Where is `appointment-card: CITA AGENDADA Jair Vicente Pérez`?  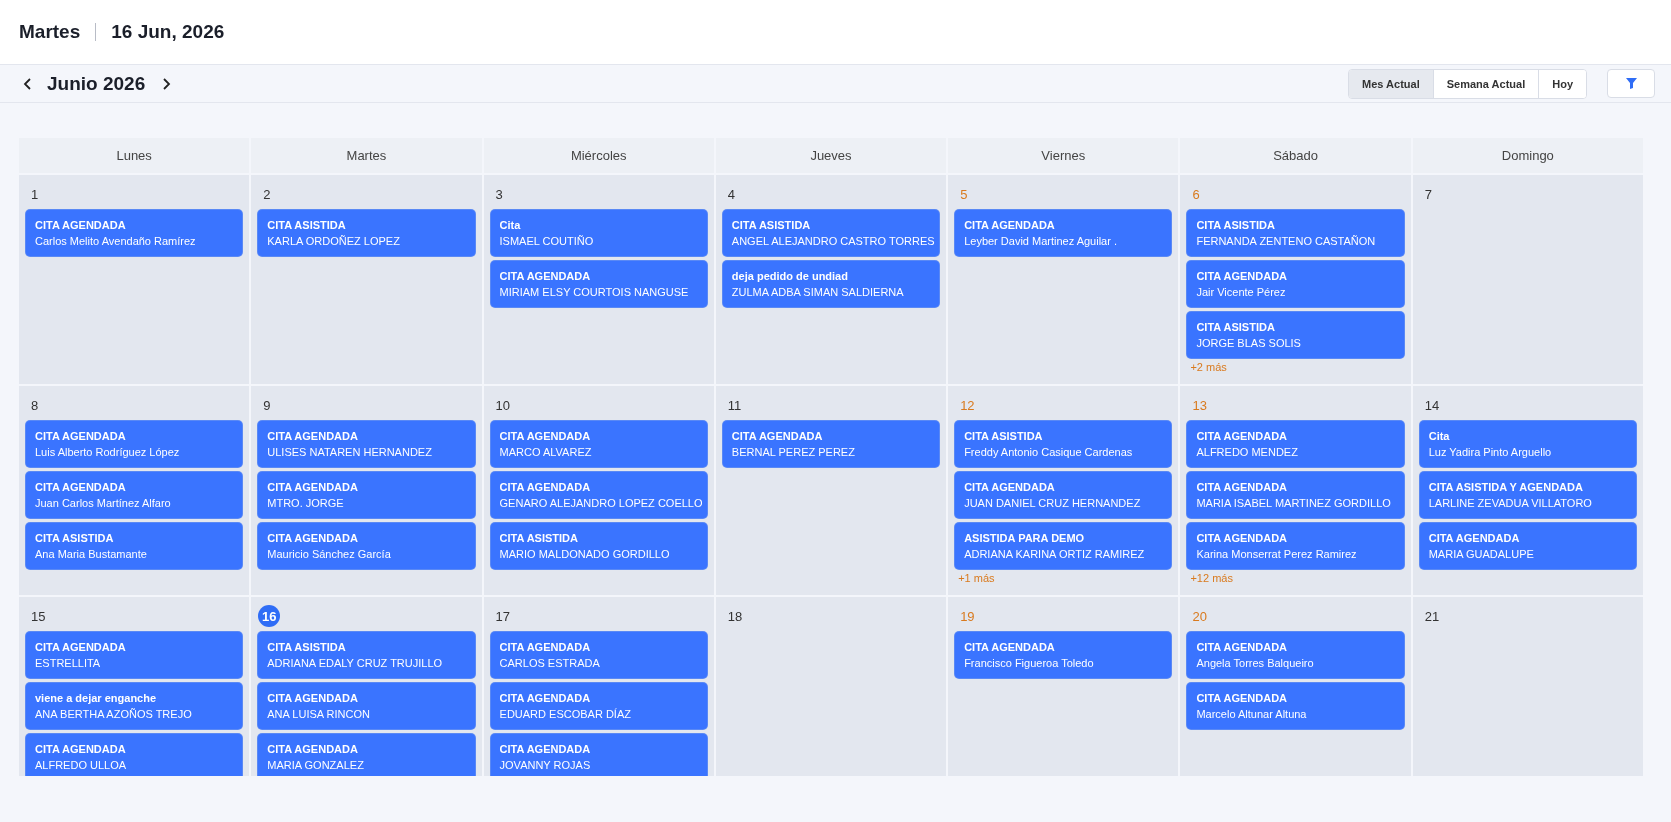 appointment-card: CITA AGENDADA Jair Vicente Pérez is located at coordinates (1295, 284).